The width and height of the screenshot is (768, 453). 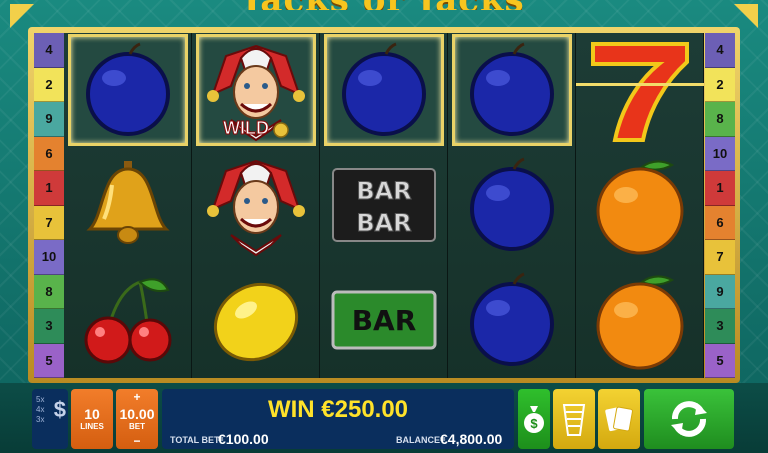 What do you see at coordinates (256, 90) in the screenshot?
I see `wild-jester-symbol: WILD` at bounding box center [256, 90].